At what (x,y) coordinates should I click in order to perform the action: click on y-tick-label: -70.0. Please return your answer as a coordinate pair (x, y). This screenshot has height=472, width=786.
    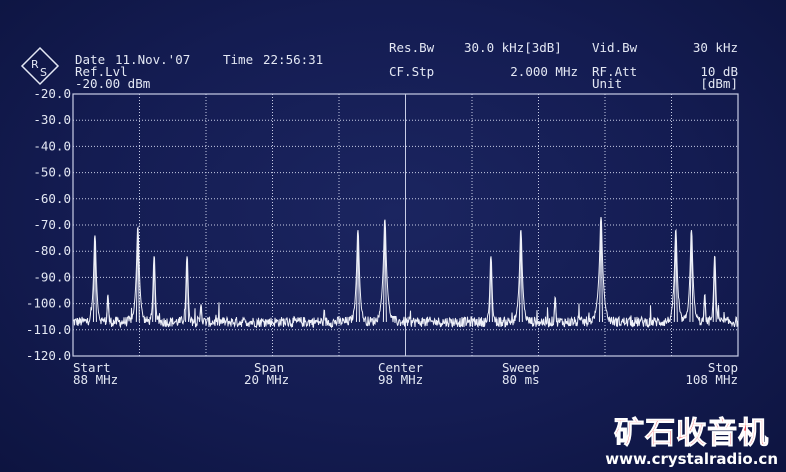
    Looking at the image, I should click on (52, 224).